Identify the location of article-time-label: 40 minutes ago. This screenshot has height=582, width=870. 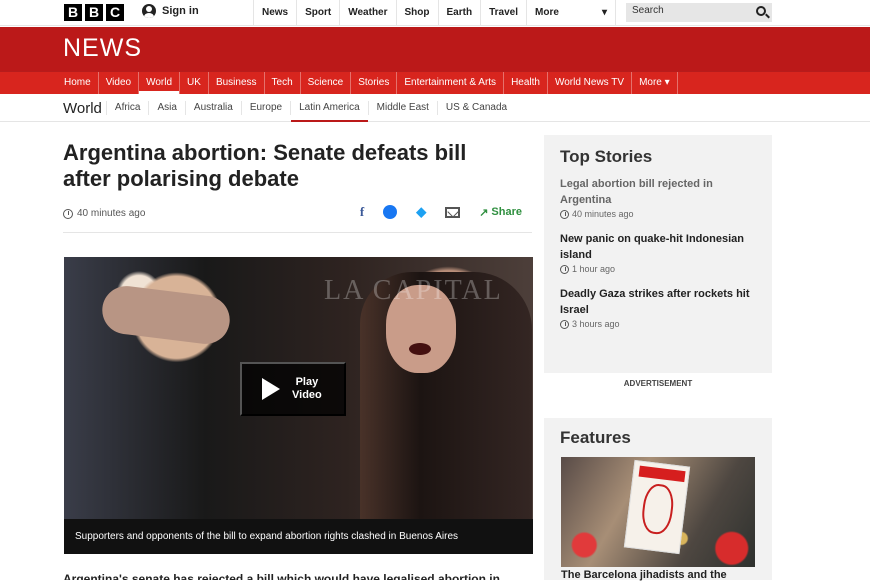
(111, 213).